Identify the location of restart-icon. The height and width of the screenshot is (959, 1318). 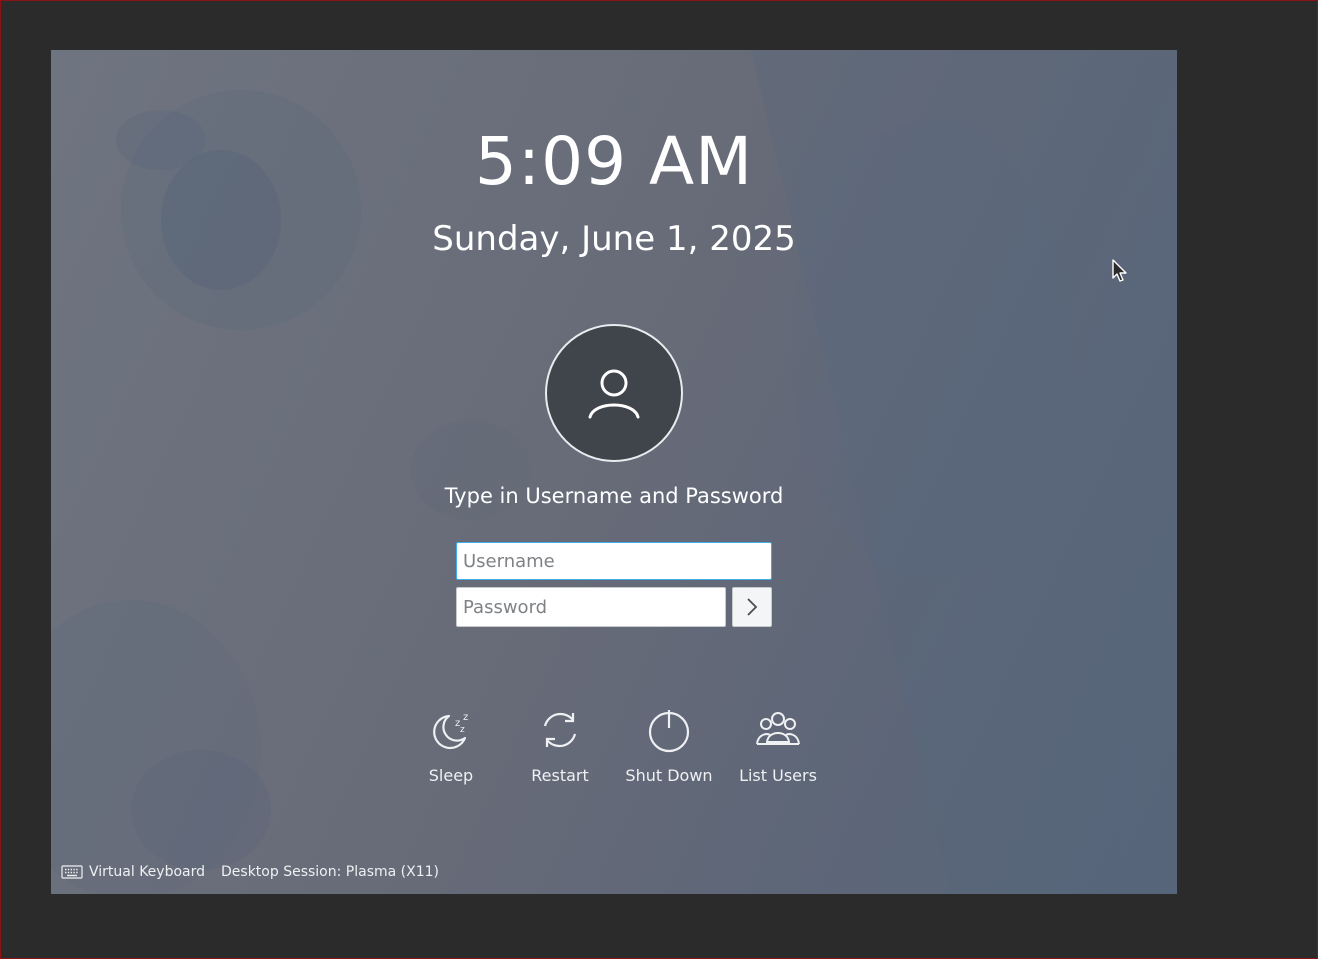
(560, 730).